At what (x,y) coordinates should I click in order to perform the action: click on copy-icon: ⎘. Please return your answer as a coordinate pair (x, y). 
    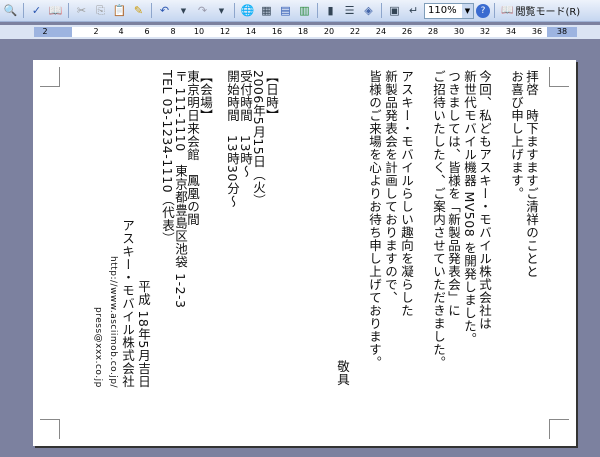
    Looking at the image, I should click on (100, 10).